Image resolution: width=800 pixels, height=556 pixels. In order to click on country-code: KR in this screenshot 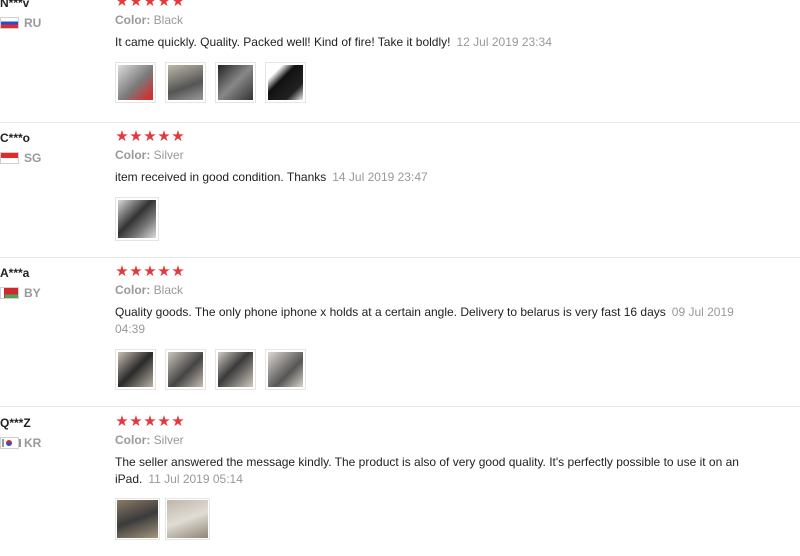, I will do `click(33, 443)`.